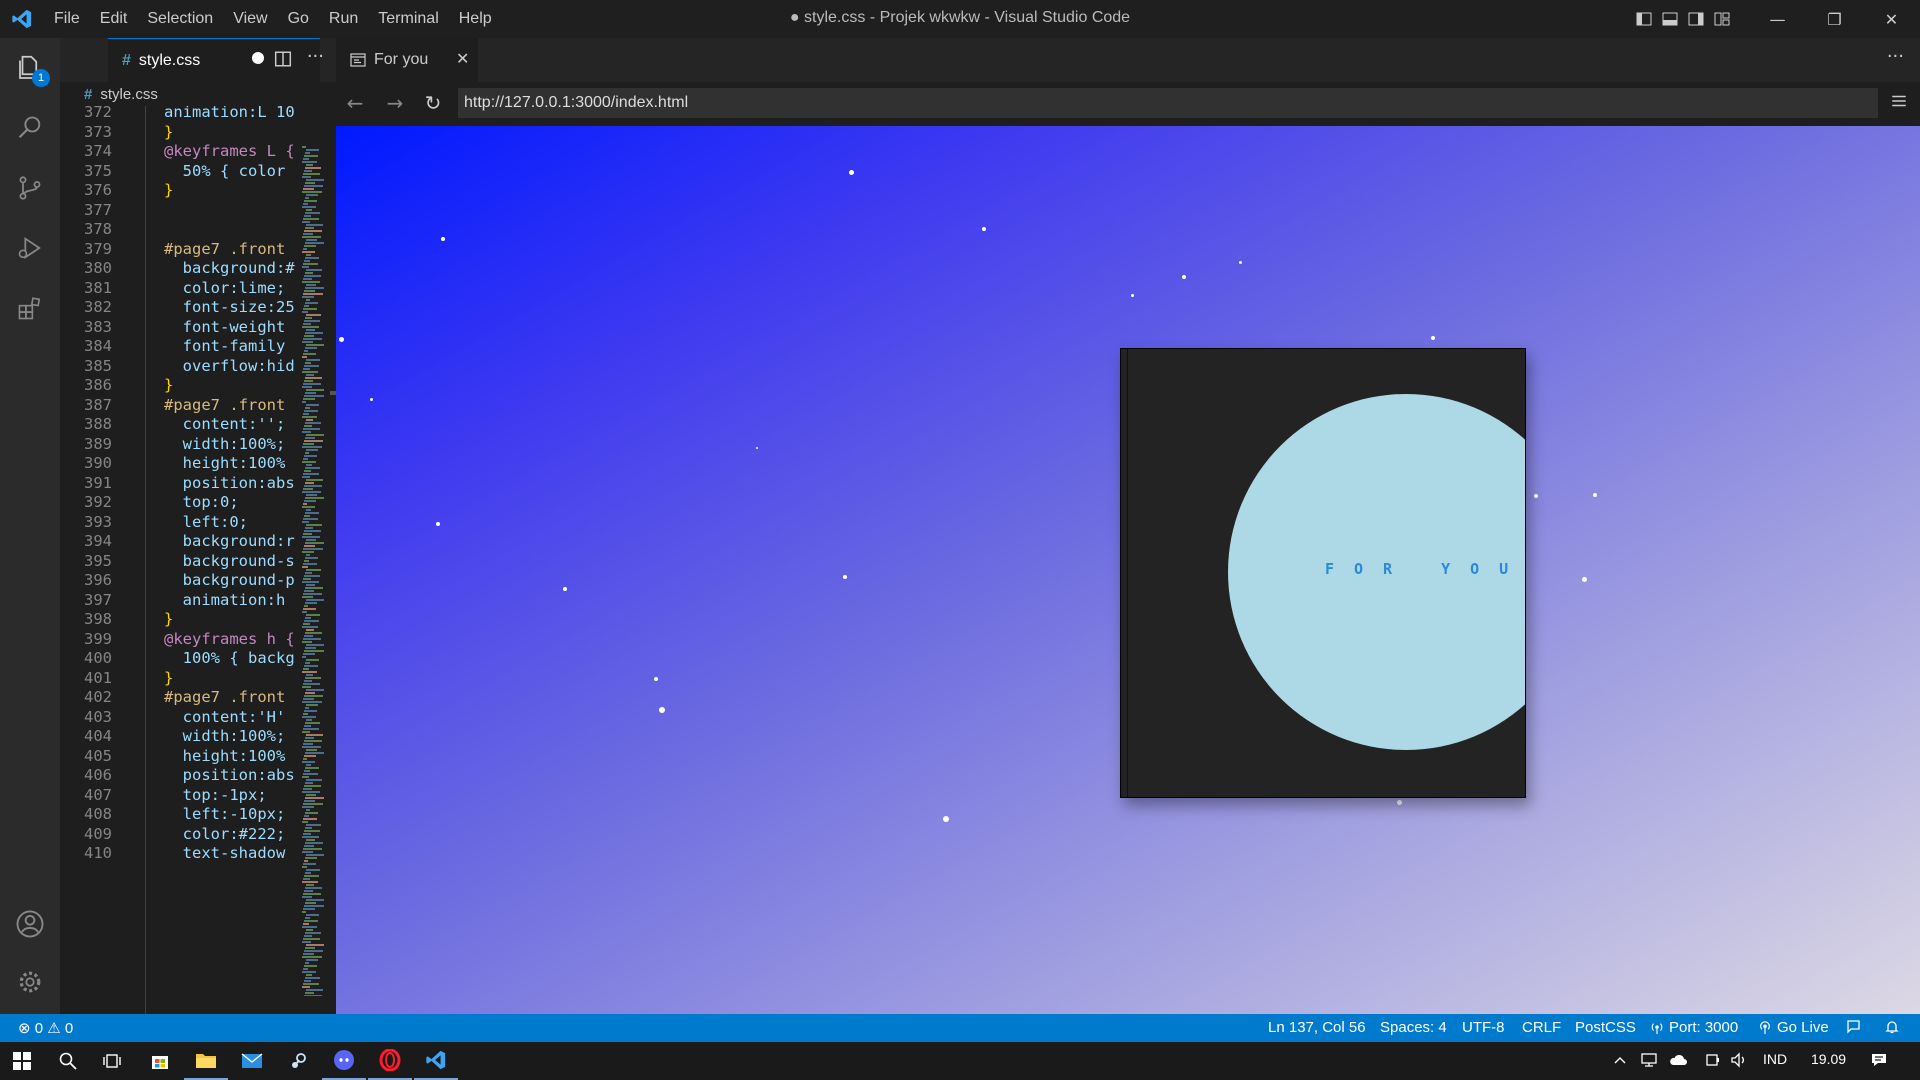 This screenshot has width=1920, height=1080. What do you see at coordinates (68, 1061) in the screenshot?
I see `taskbar-search-icon` at bounding box center [68, 1061].